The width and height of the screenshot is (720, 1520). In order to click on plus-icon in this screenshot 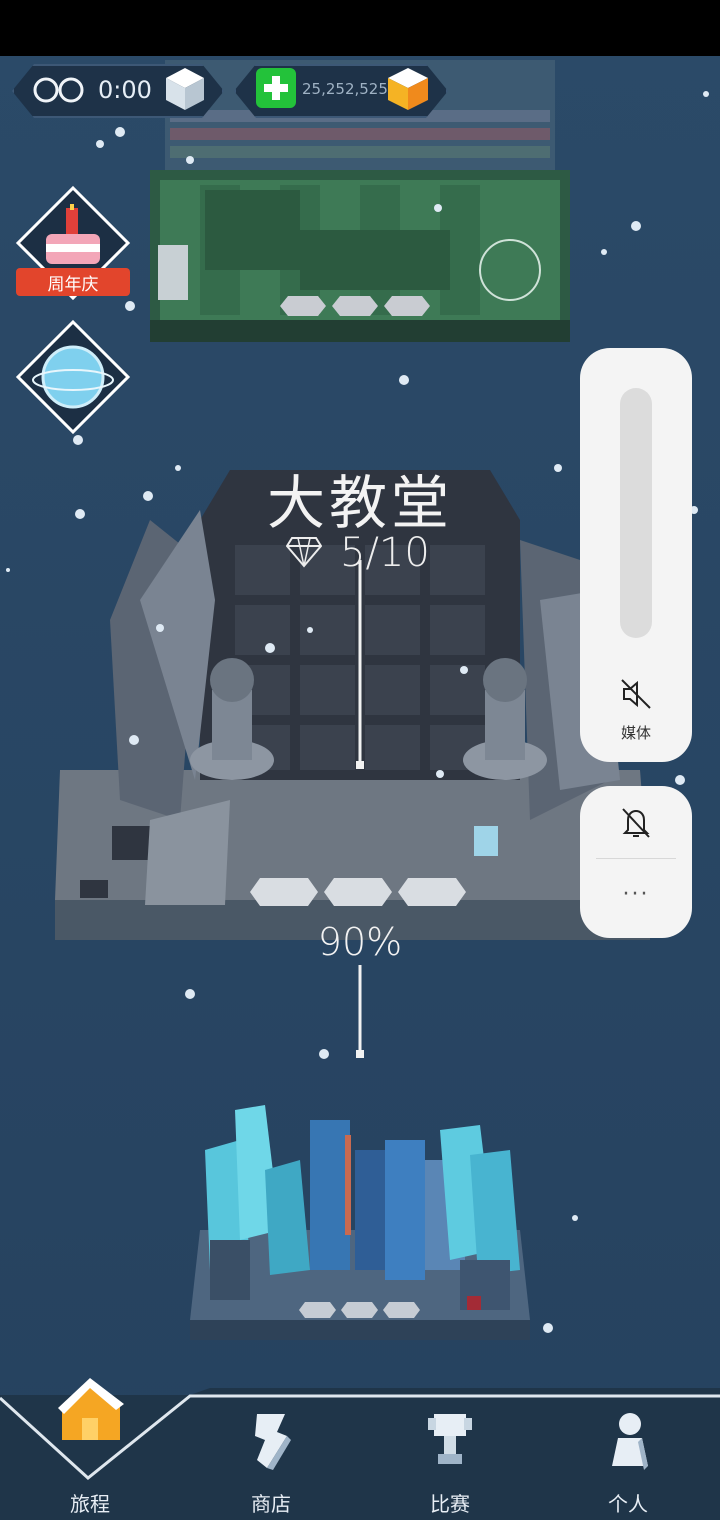, I will do `click(276, 88)`.